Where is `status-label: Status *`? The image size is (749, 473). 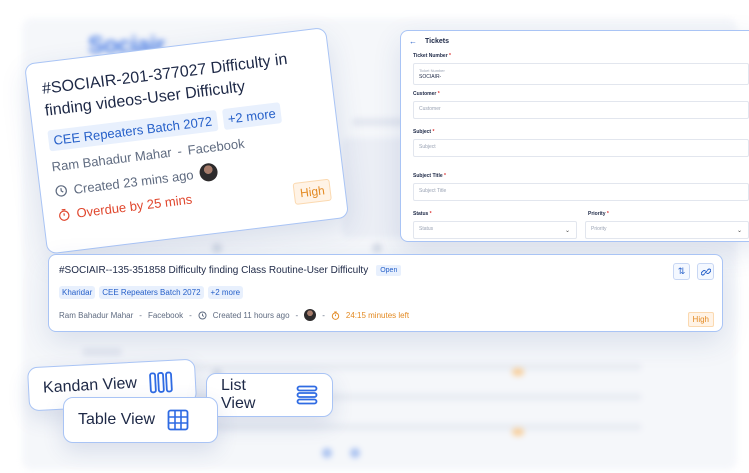
status-label: Status * is located at coordinates (422, 214).